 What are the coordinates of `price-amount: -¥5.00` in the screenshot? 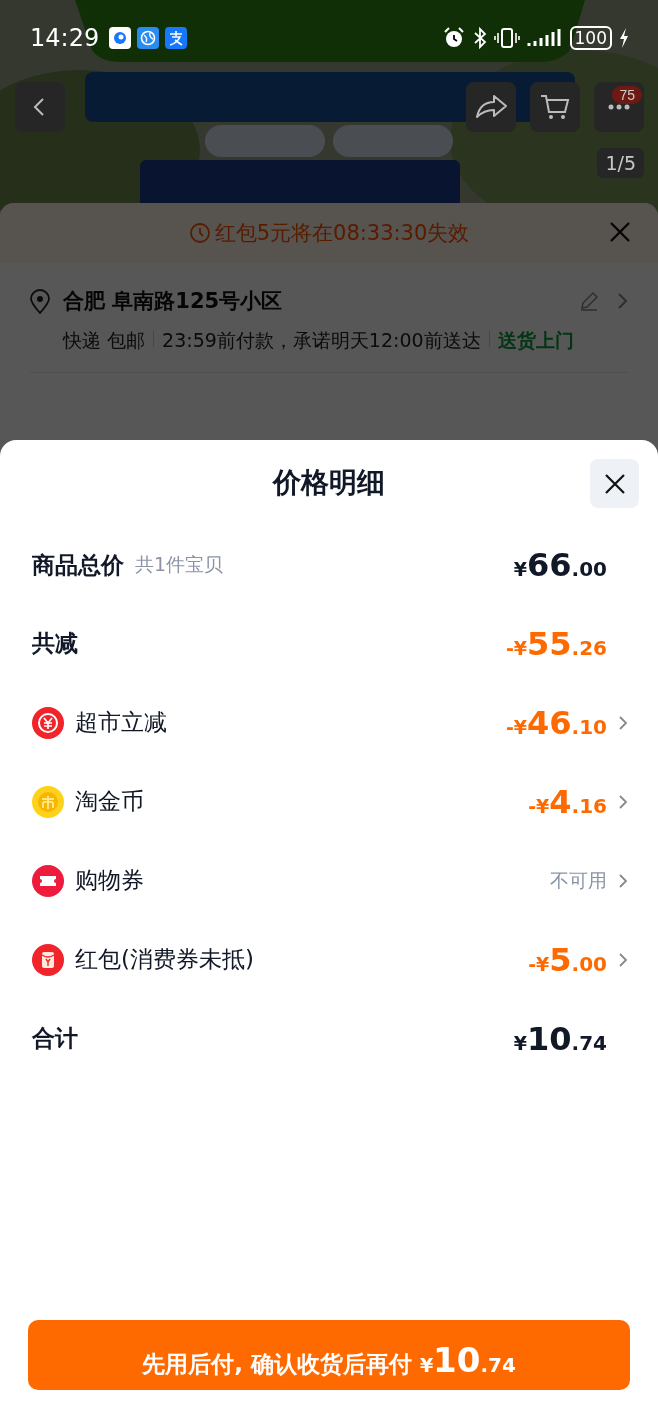 It's located at (567, 959).